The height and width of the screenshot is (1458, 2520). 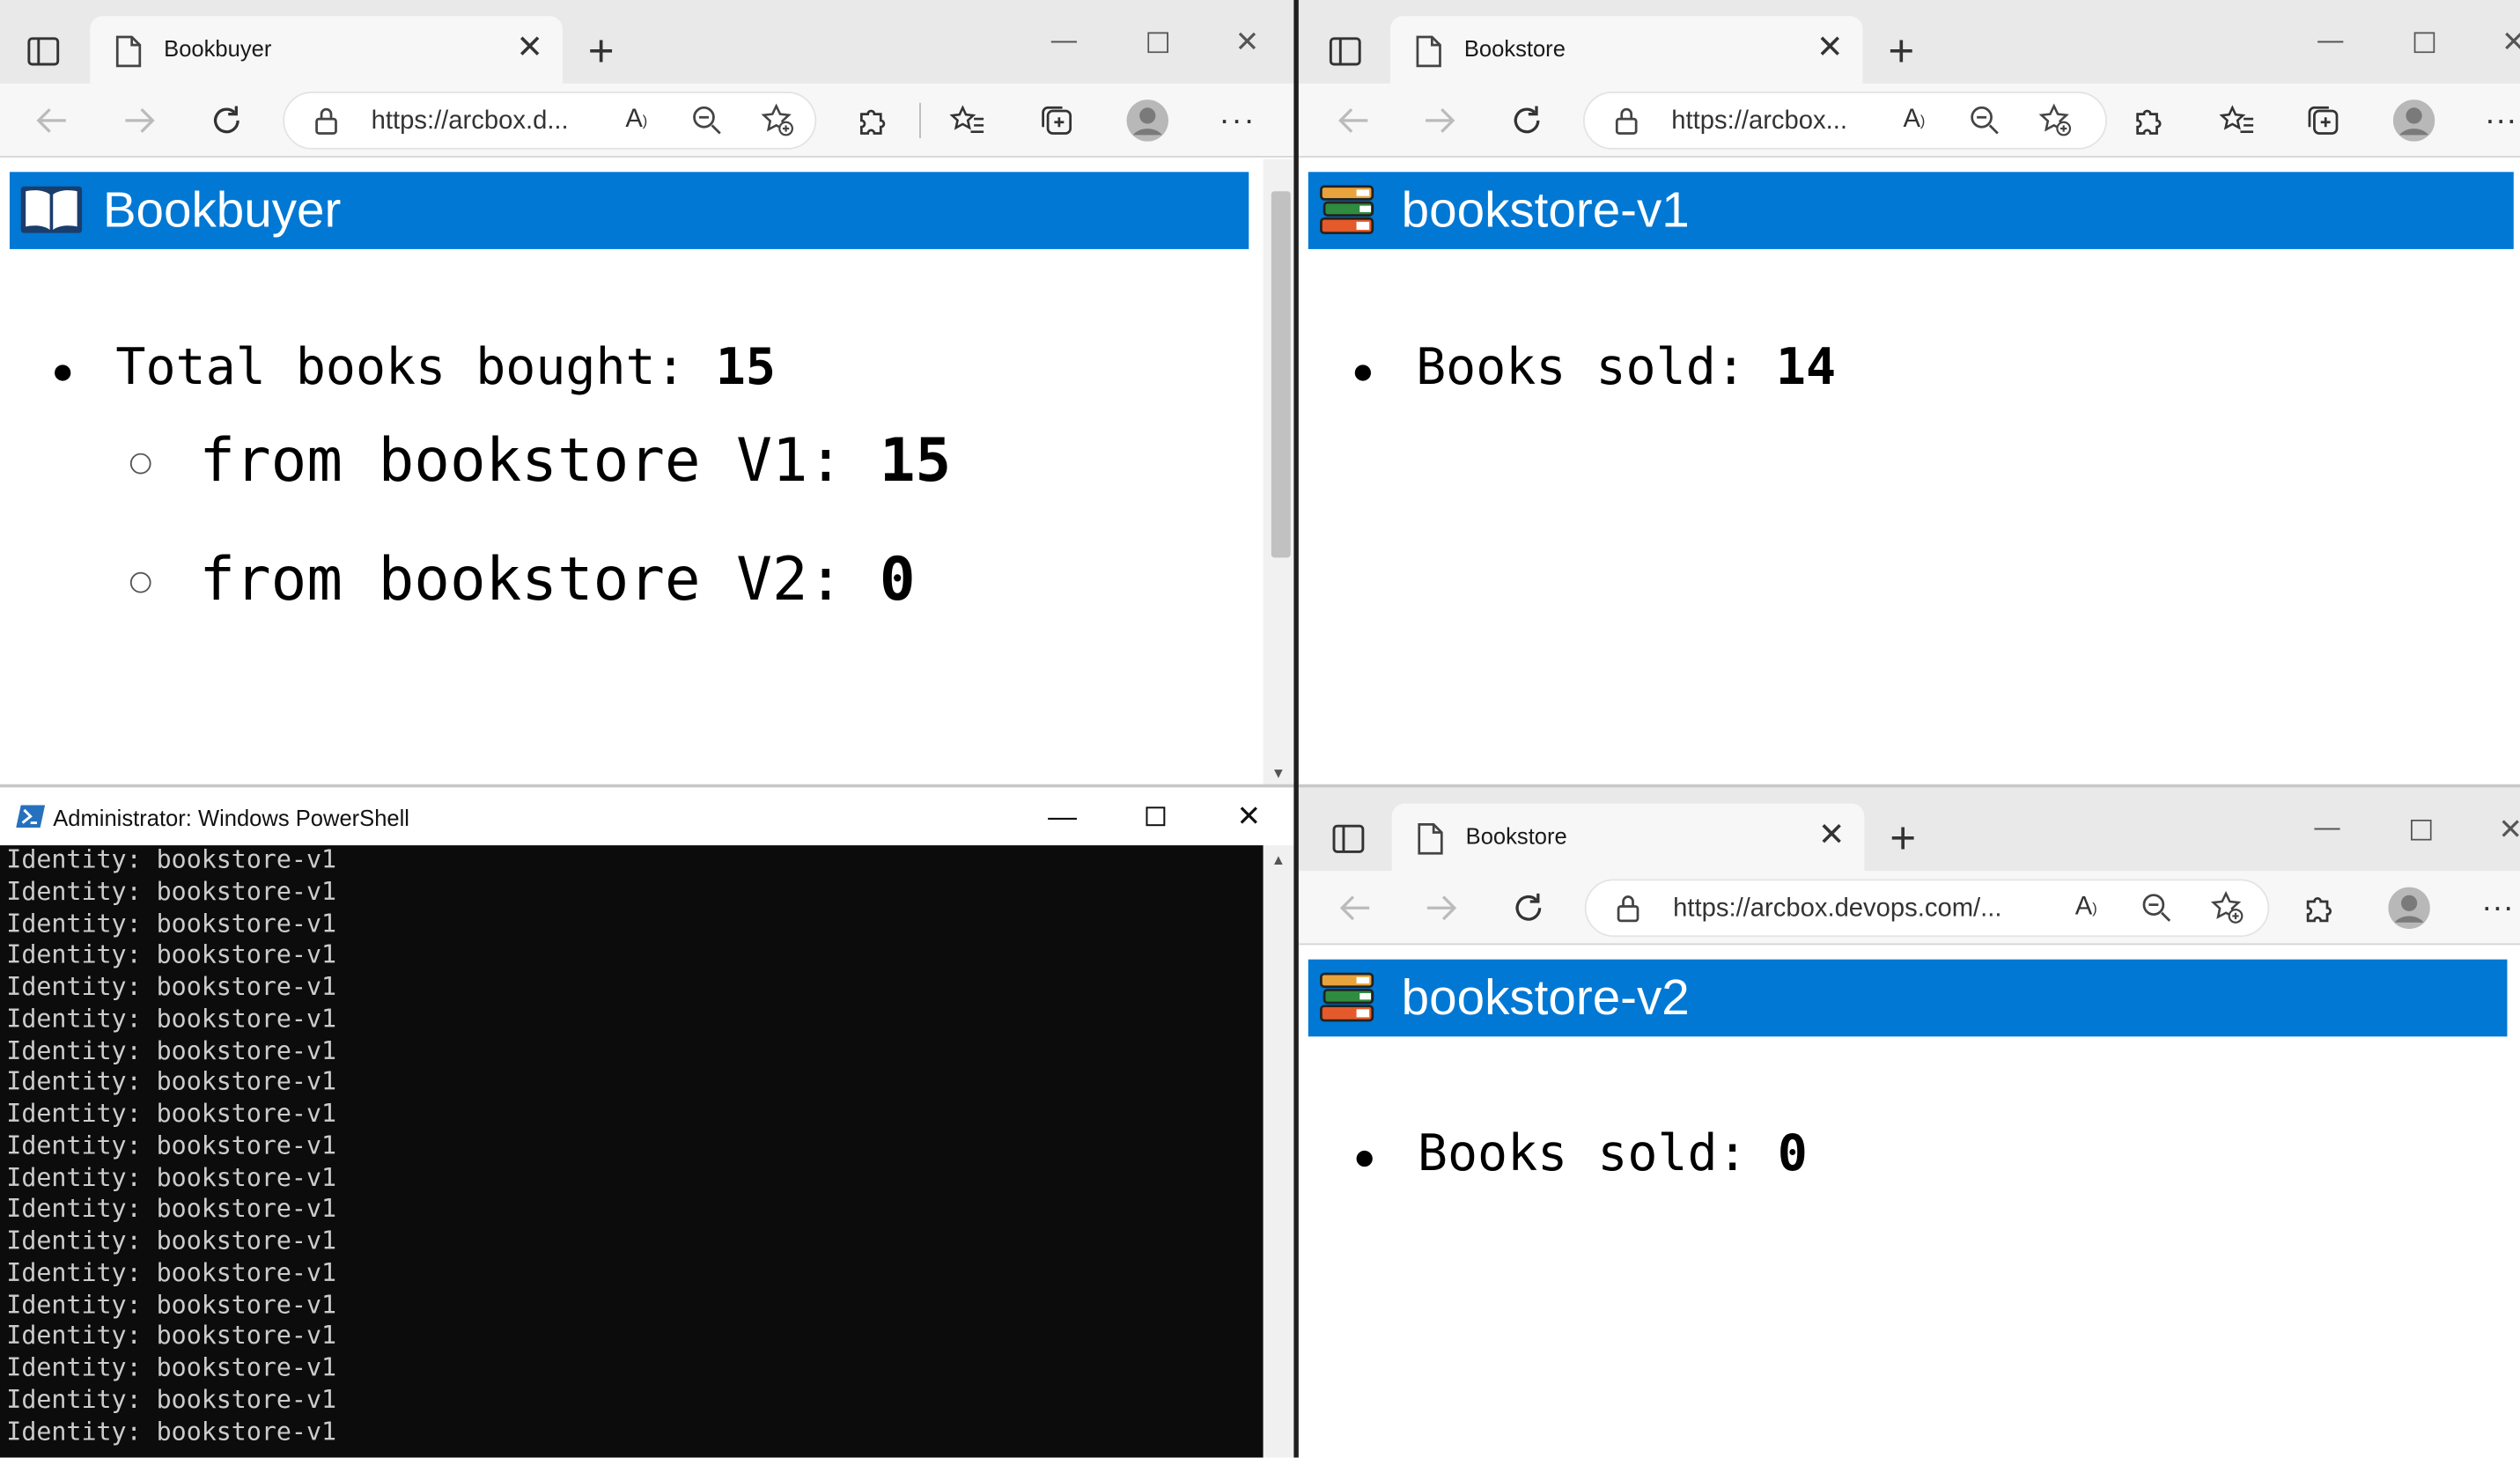 I want to click on books-sold-line: Books sold: 14, so click(x=1626, y=368).